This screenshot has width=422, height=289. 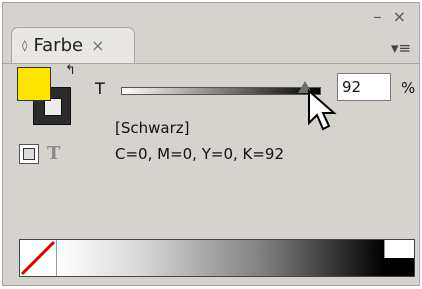 I want to click on tint-slider, so click(x=221, y=91).